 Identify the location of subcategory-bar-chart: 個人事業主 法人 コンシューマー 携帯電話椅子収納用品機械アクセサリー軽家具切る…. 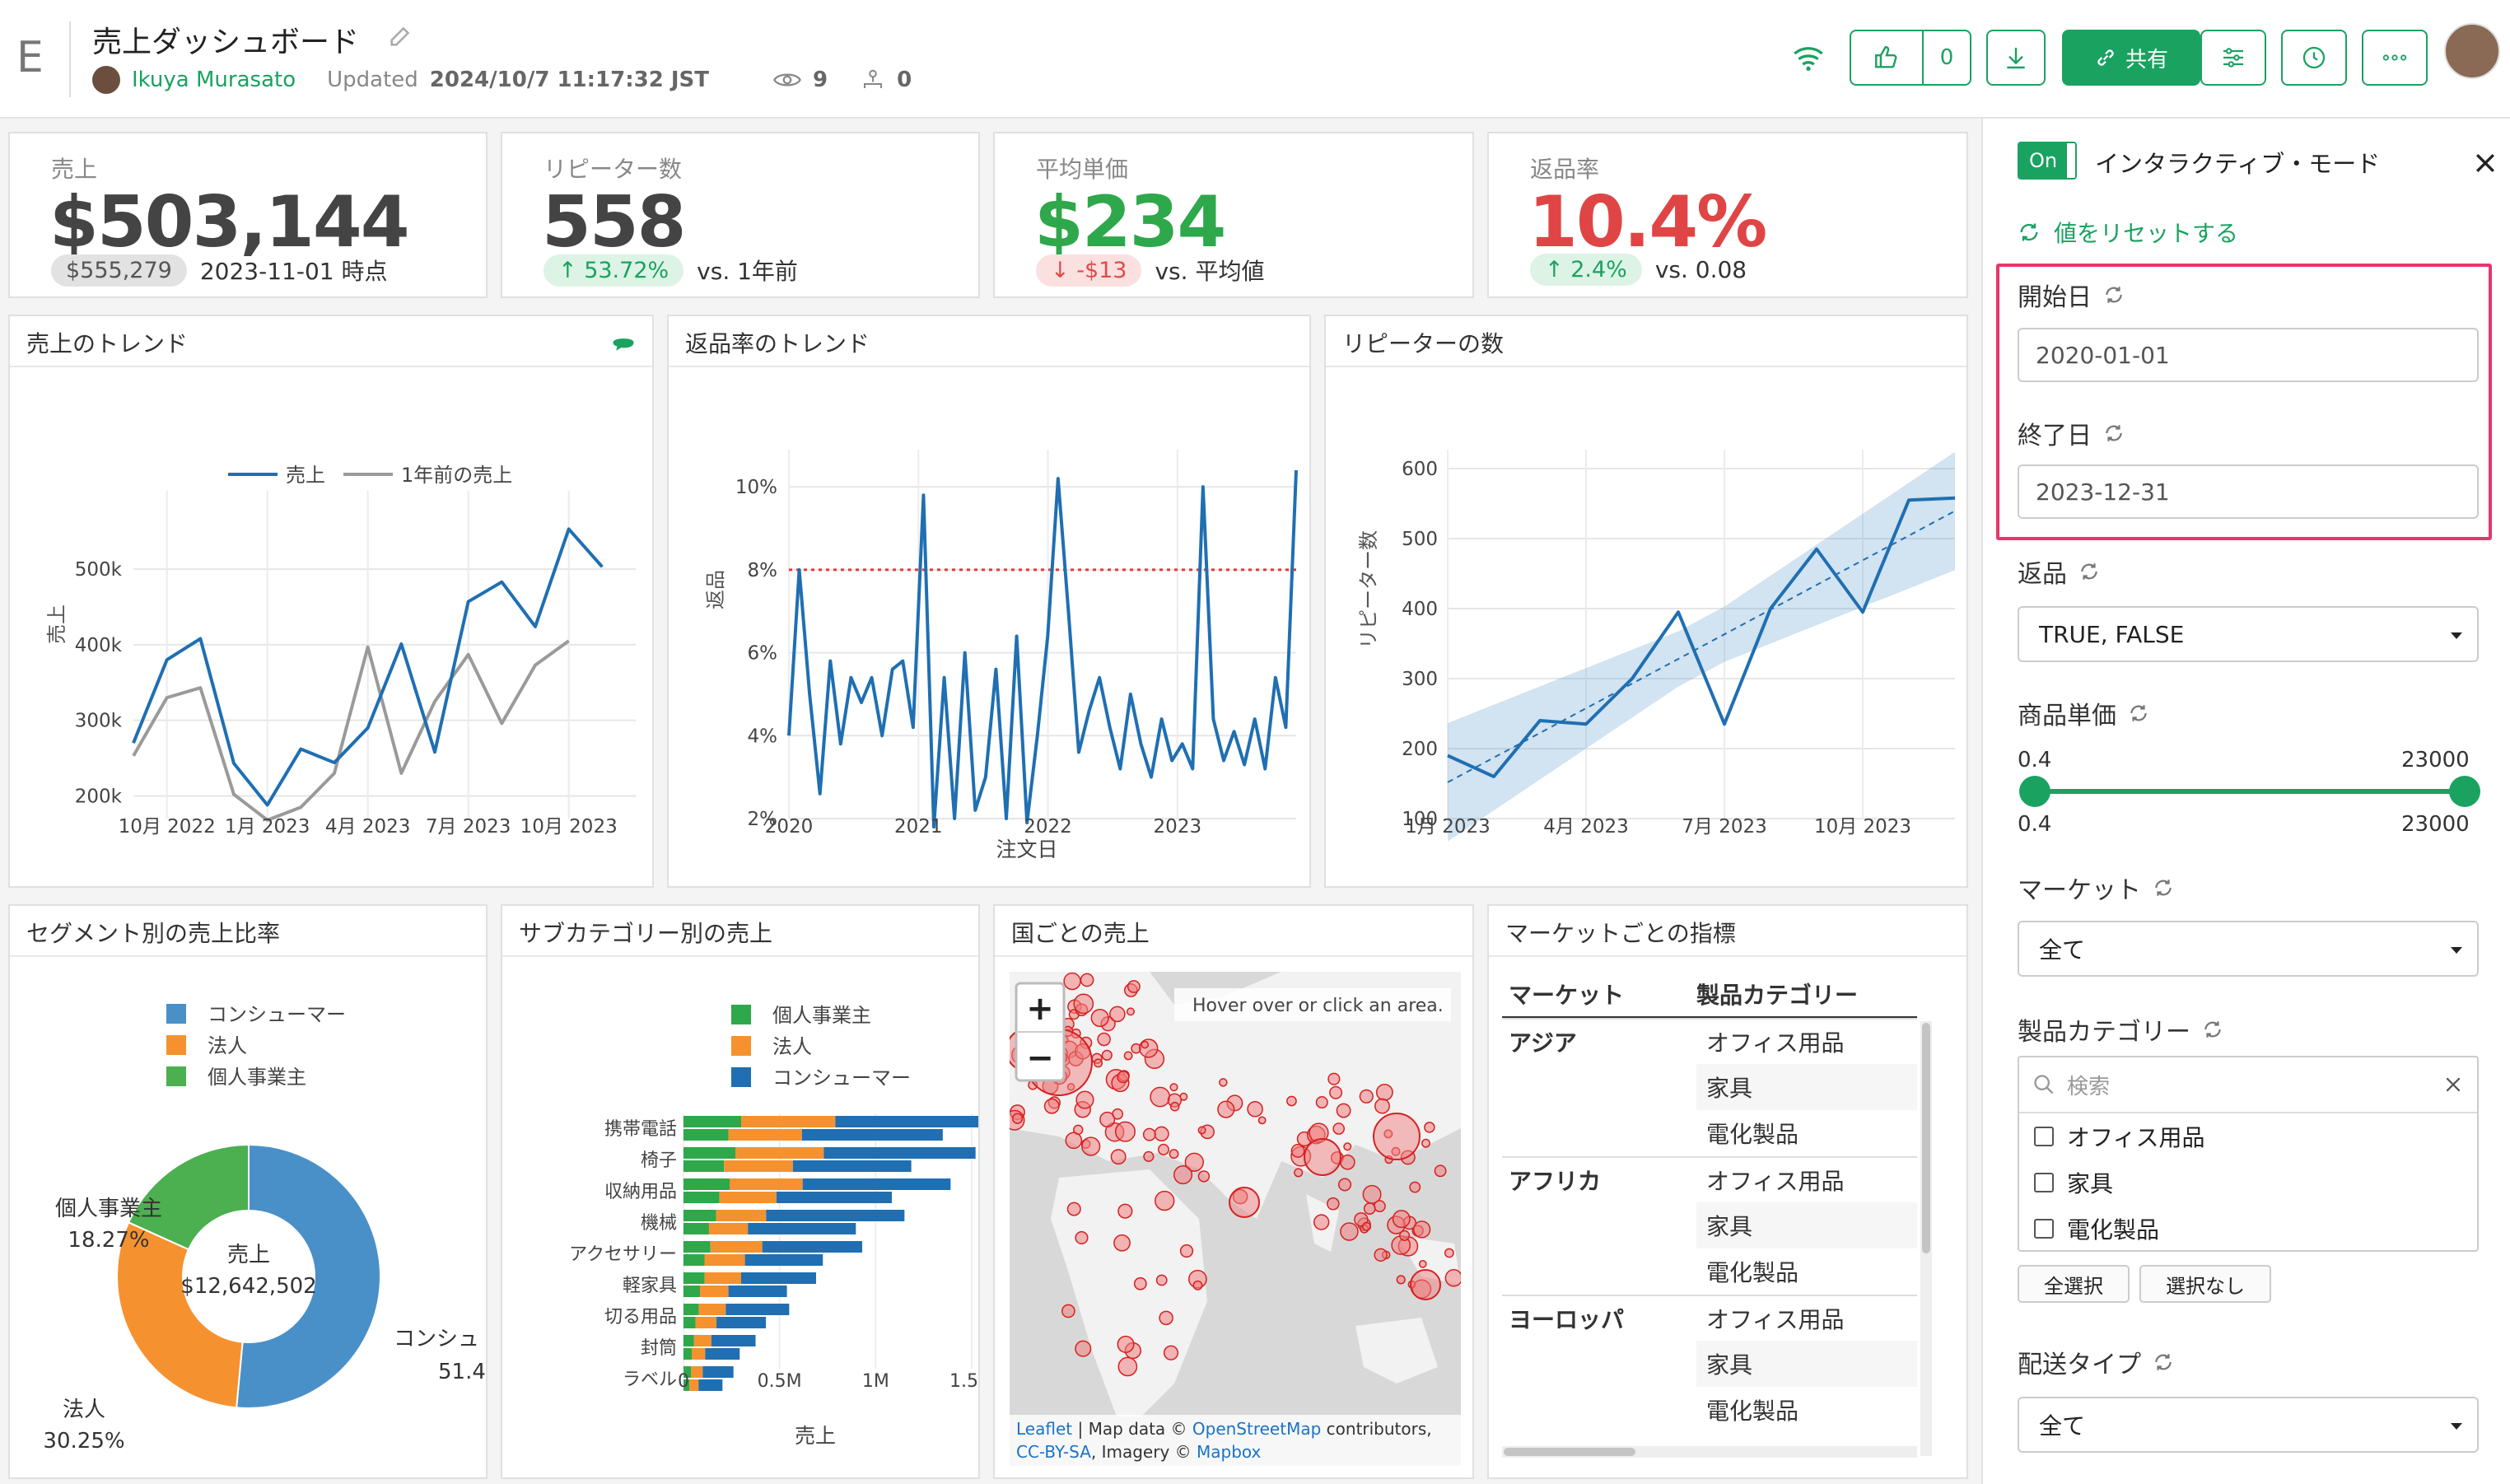
(740, 1217).